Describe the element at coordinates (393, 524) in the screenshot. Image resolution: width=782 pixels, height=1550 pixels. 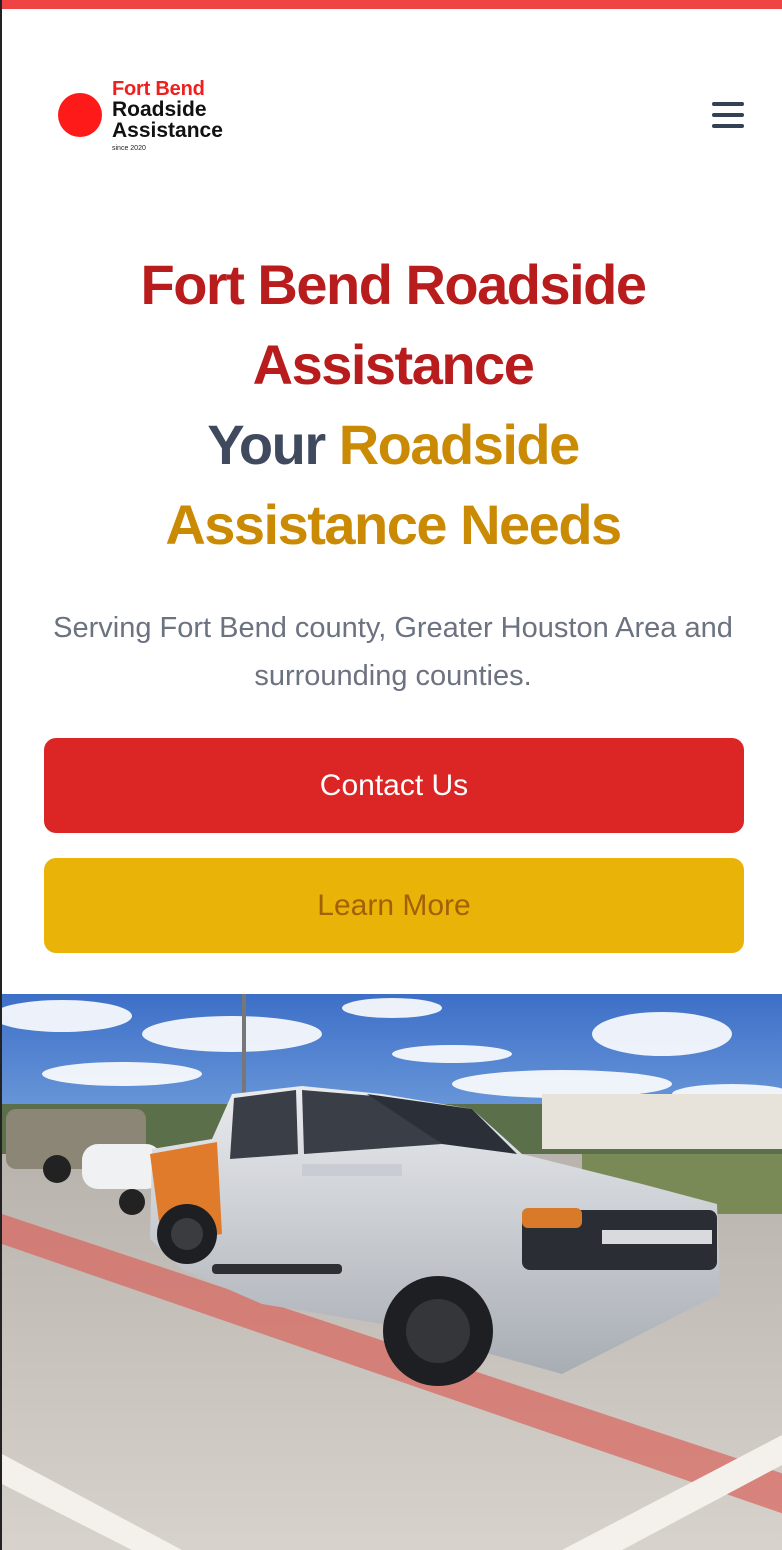
I see `hero-title-highlight2: Assistance Needs` at that location.